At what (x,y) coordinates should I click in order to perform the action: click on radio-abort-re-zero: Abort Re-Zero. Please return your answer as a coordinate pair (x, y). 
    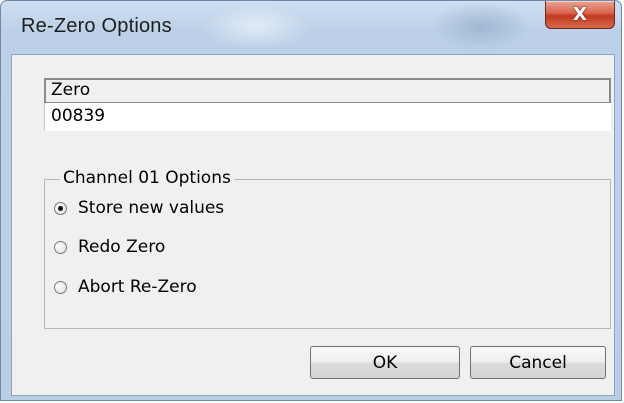
    Looking at the image, I should click on (125, 287).